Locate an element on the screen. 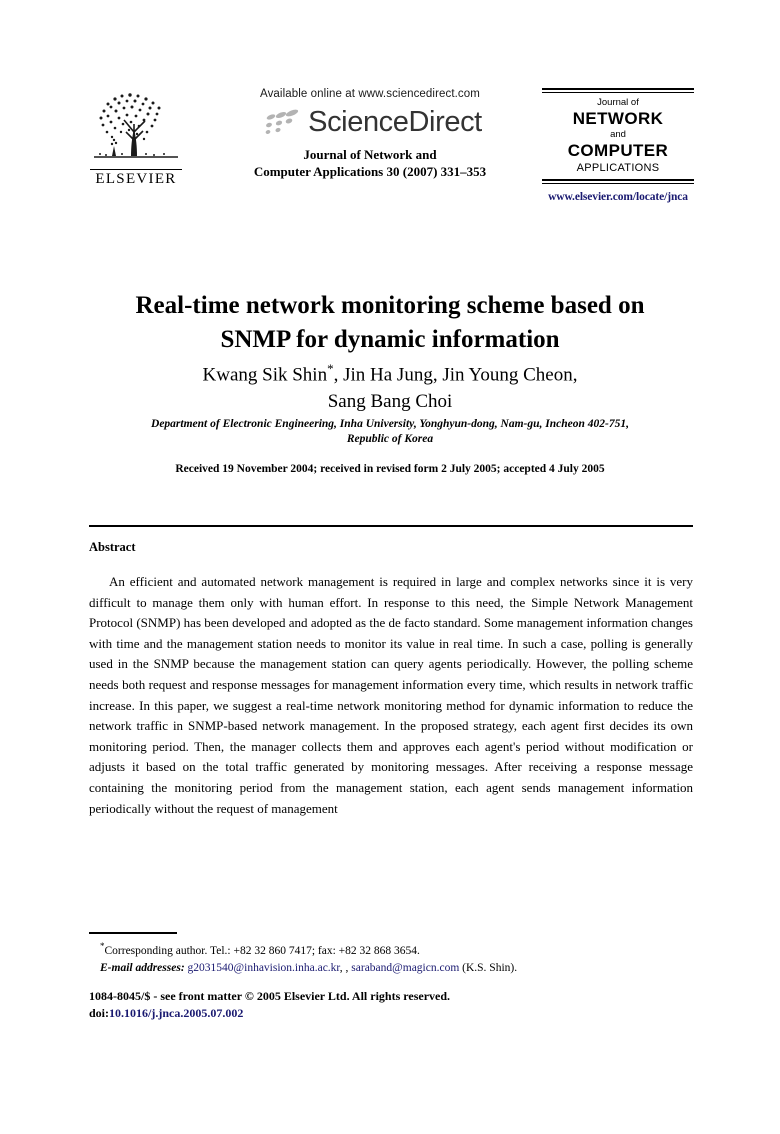 The height and width of the screenshot is (1134, 780). author-line-2: Sang Bang Choi is located at coordinates (390, 402).